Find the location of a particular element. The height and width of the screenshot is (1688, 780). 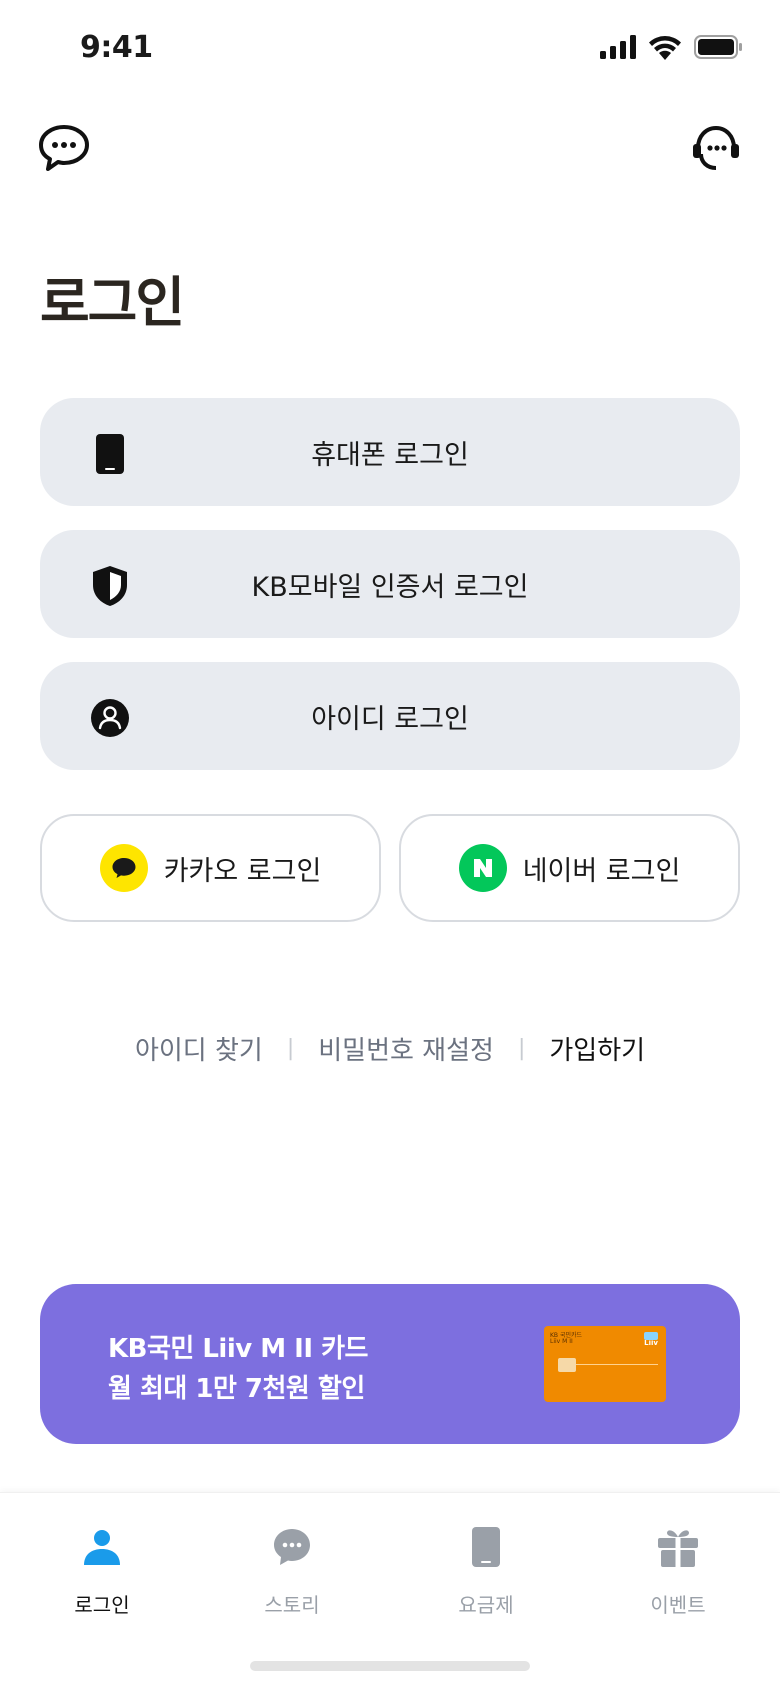

card-badge is located at coordinates (651, 1336).